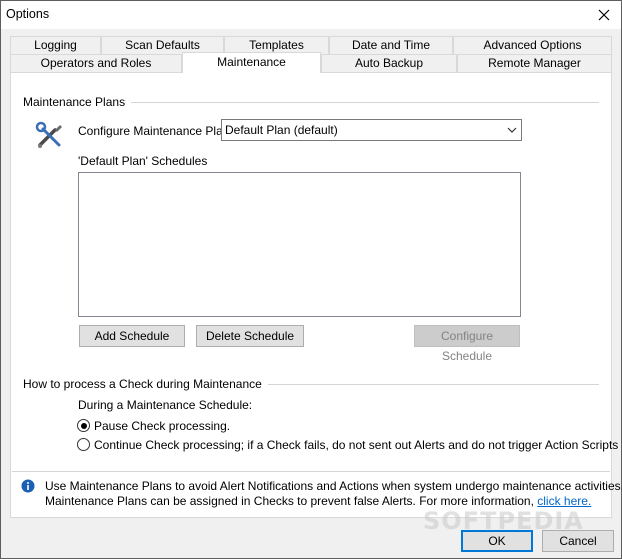 The height and width of the screenshot is (559, 622). What do you see at coordinates (77, 102) in the screenshot?
I see `maintenance-plans-group-label: Maintenance Plans` at bounding box center [77, 102].